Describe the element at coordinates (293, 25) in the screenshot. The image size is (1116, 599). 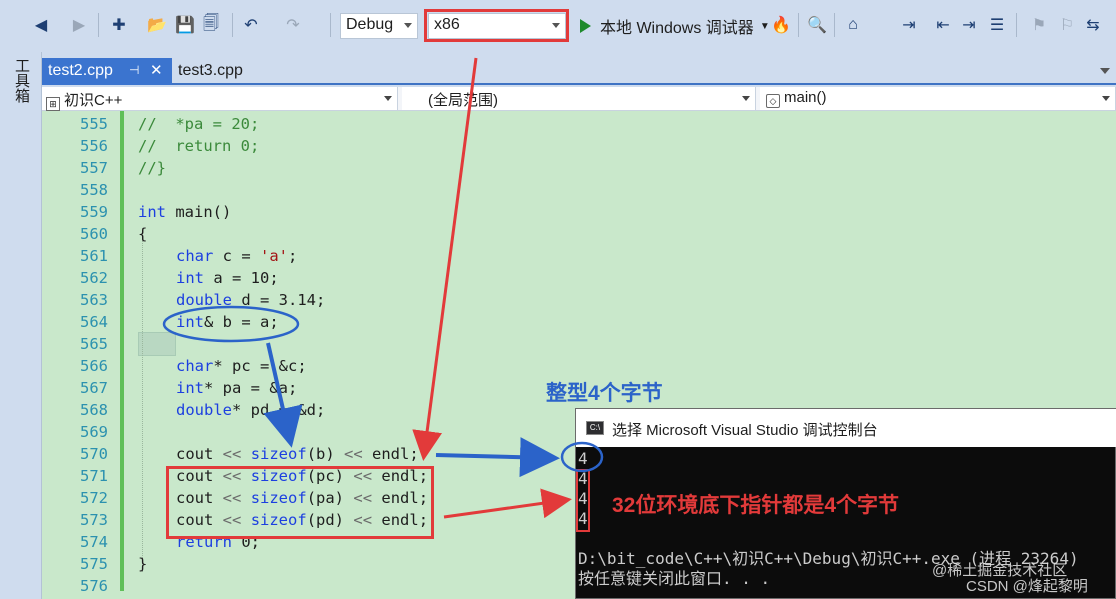
I see `redo-icon: ↷` at that location.